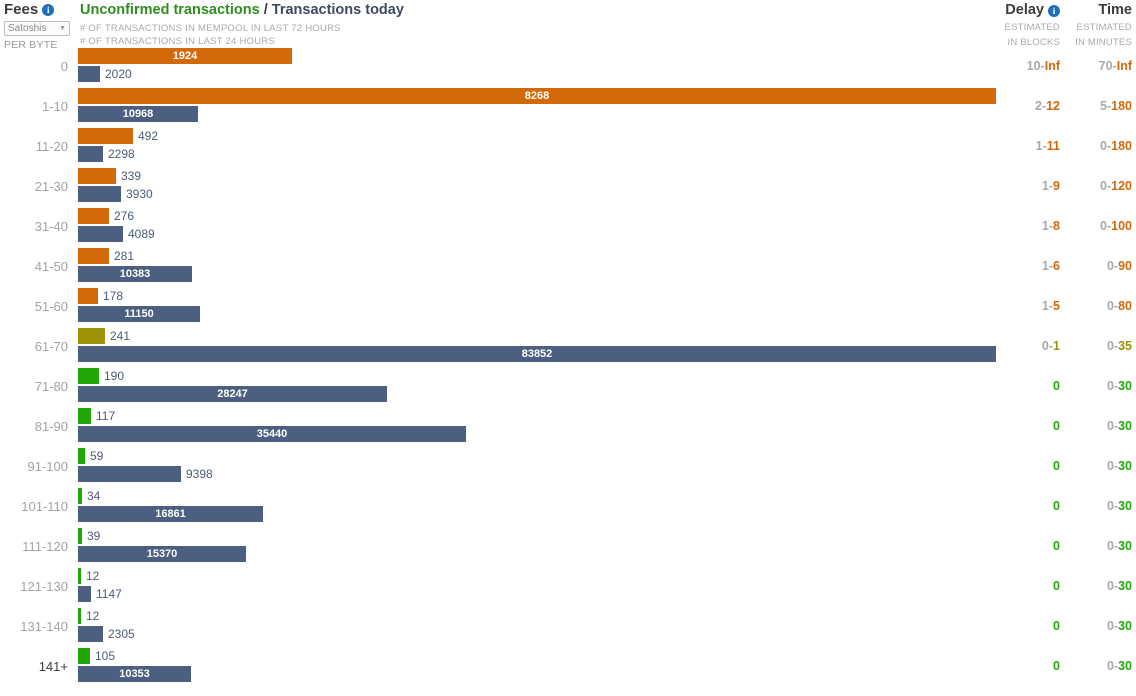  I want to click on chevron-down-icon: ▼, so click(62, 28).